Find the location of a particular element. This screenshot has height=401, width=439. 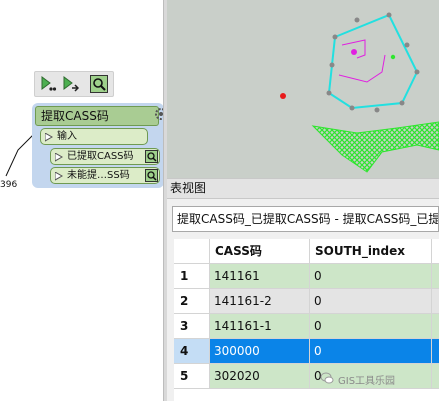

row-number: 3 is located at coordinates (192, 326).